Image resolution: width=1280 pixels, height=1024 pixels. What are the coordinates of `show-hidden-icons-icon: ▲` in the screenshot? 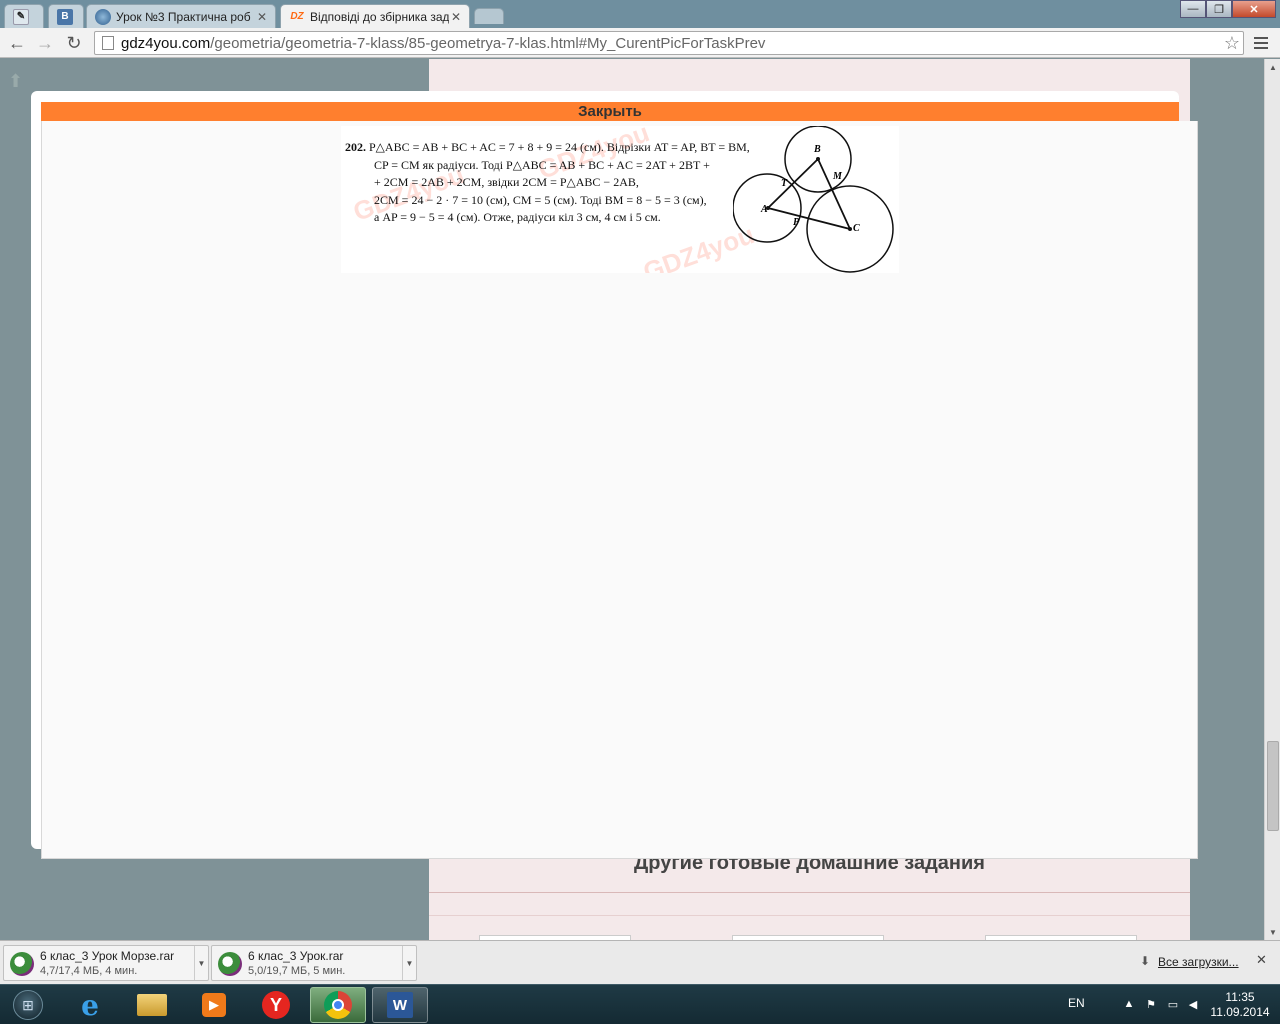 It's located at (1129, 1004).